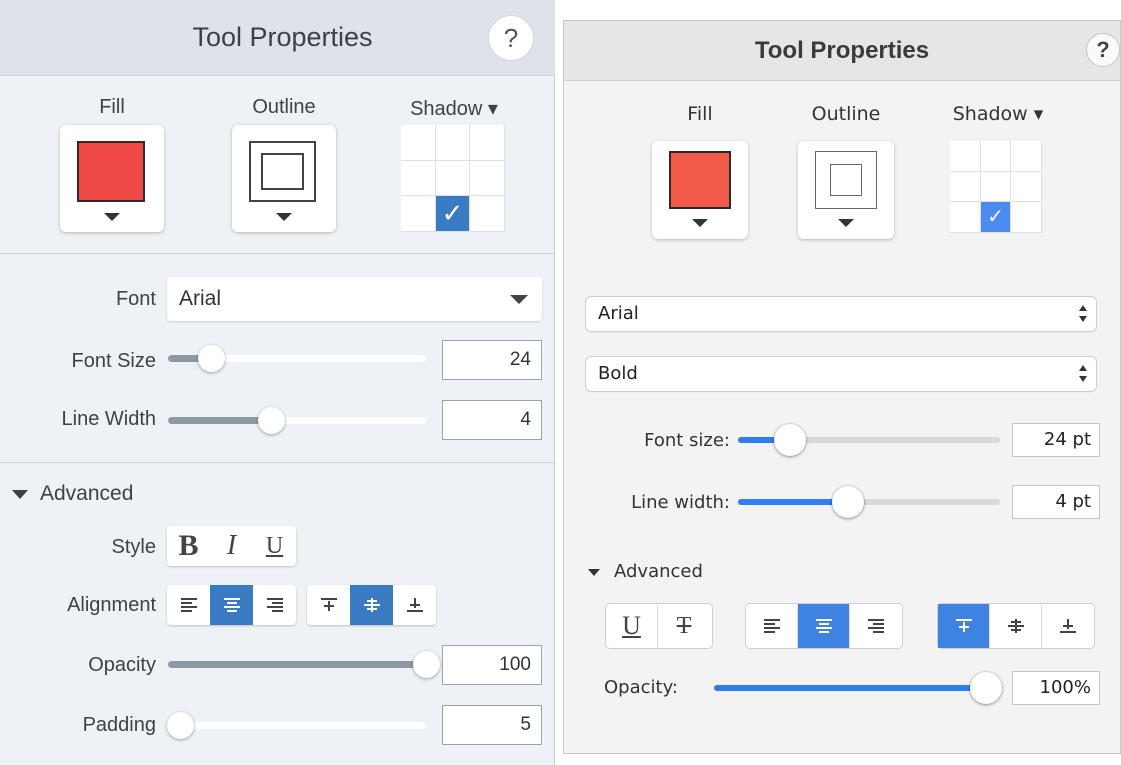 This screenshot has width=1121, height=765. I want to click on section-divider, so click(277, 462).